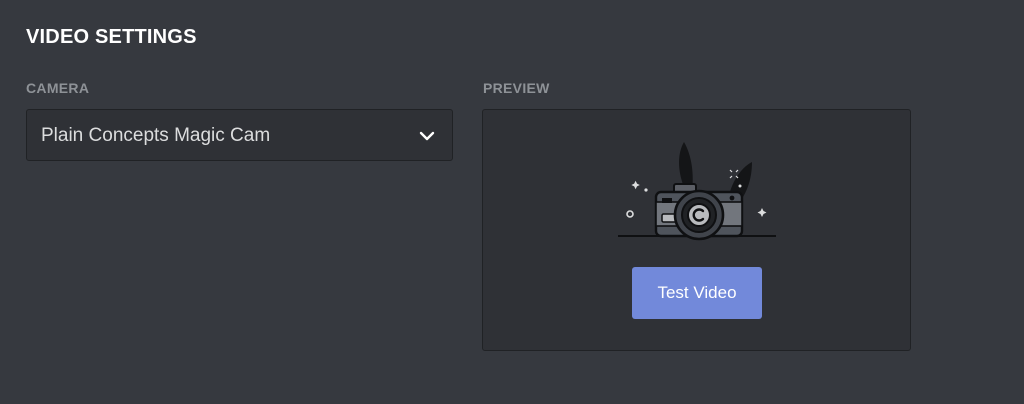 Image resolution: width=1024 pixels, height=404 pixels. I want to click on preview-label: PREVIEW, so click(516, 88).